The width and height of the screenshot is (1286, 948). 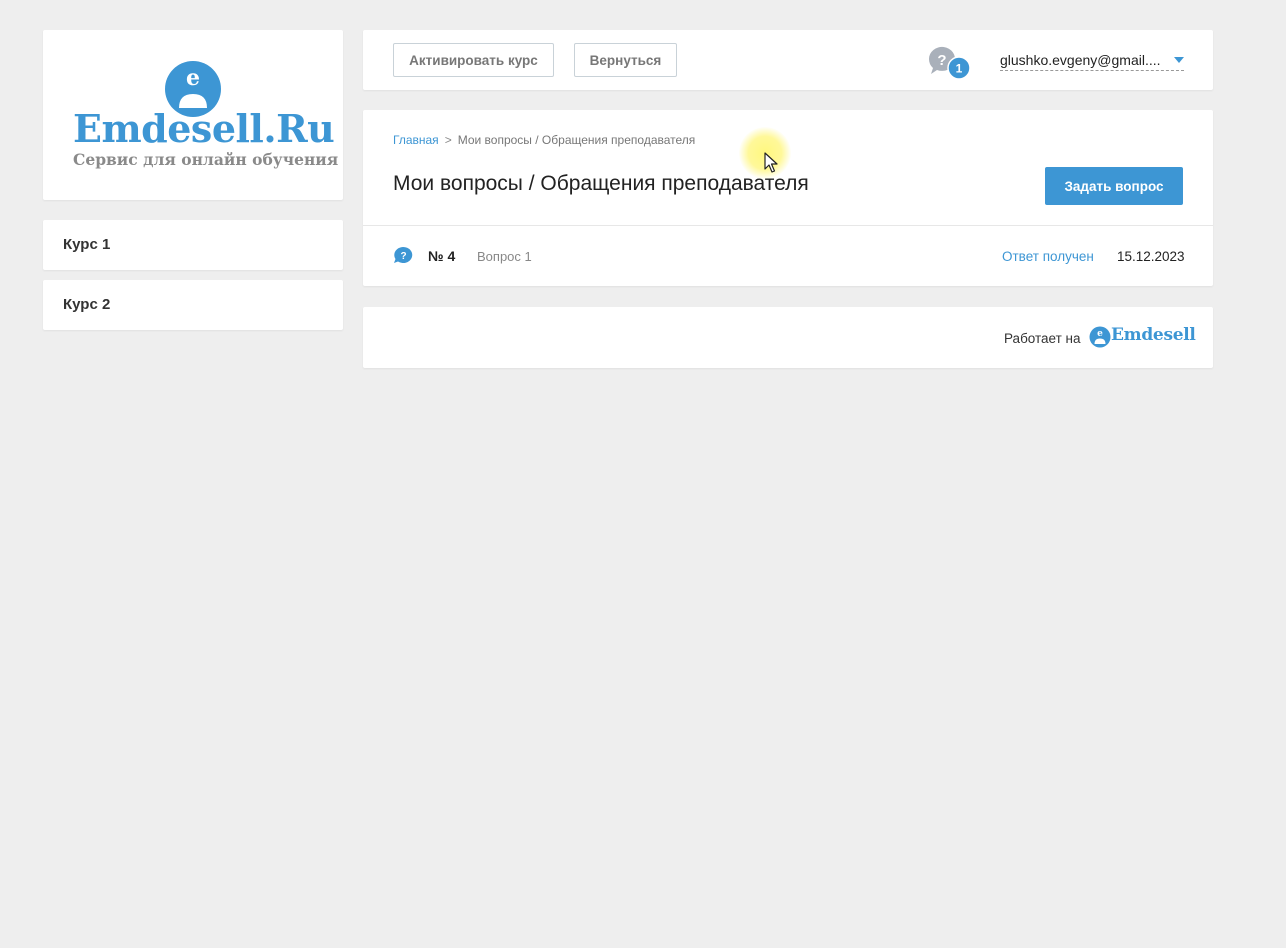 What do you see at coordinates (1151, 256) in the screenshot?
I see `question-date: 15.12.2023` at bounding box center [1151, 256].